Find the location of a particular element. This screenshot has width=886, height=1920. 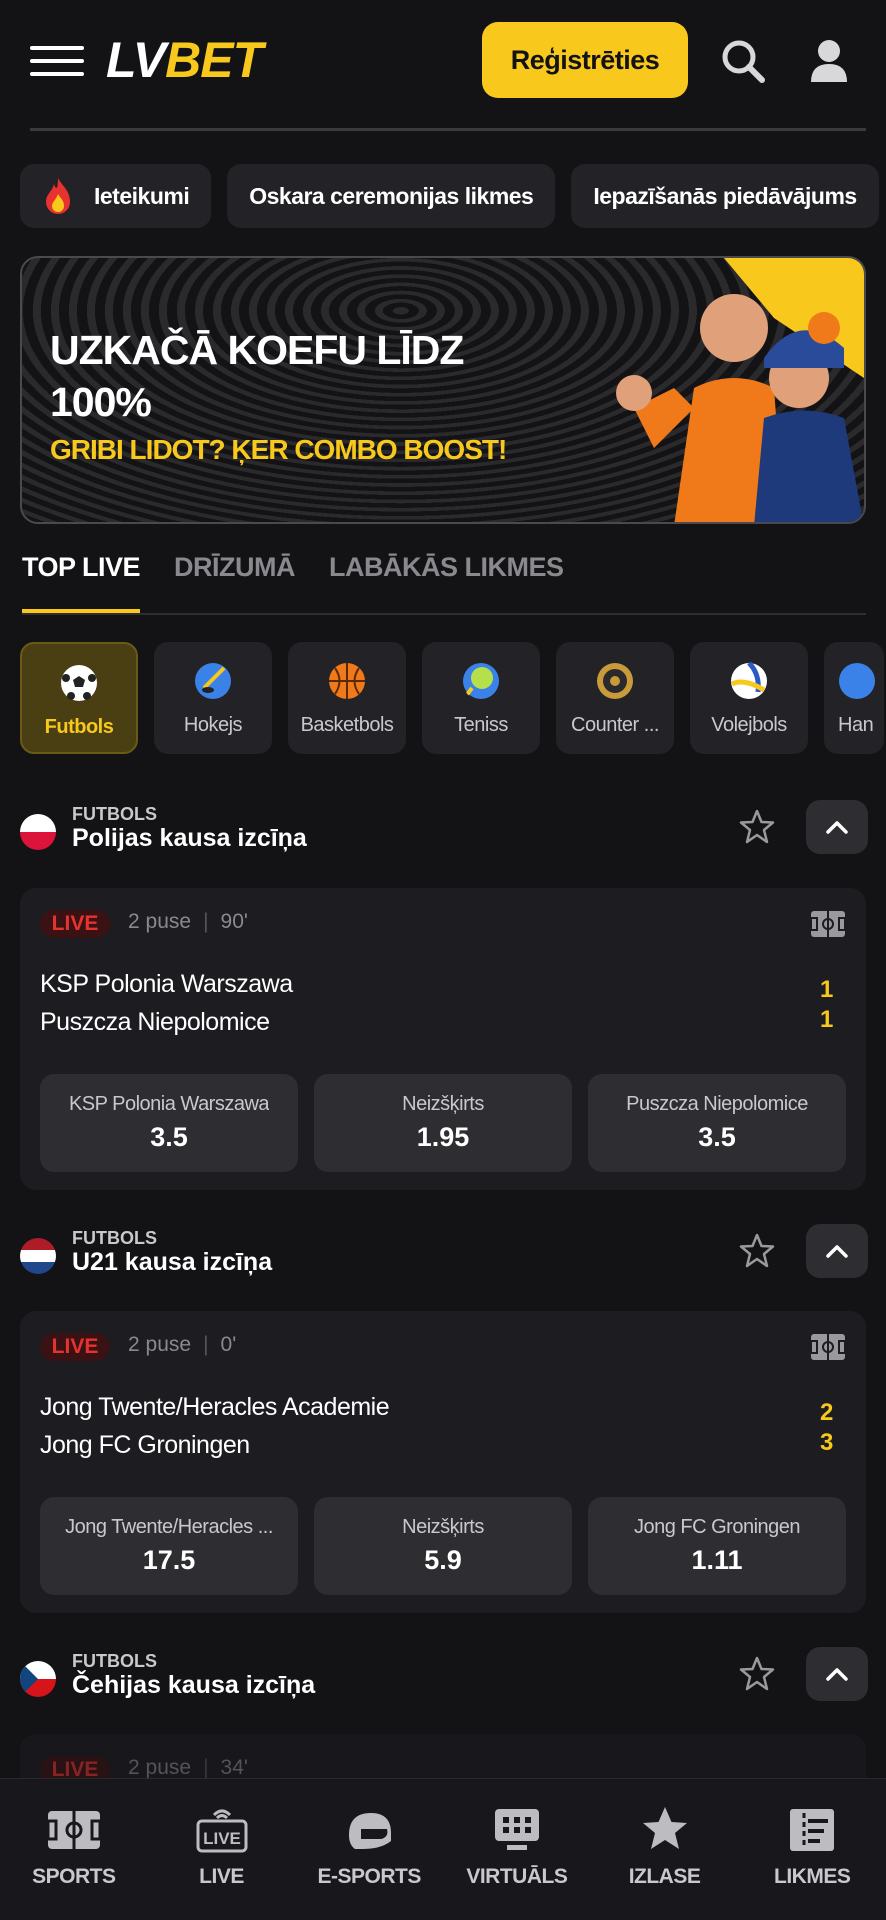

live-tv-icon: LIVE is located at coordinates (221, 1831).